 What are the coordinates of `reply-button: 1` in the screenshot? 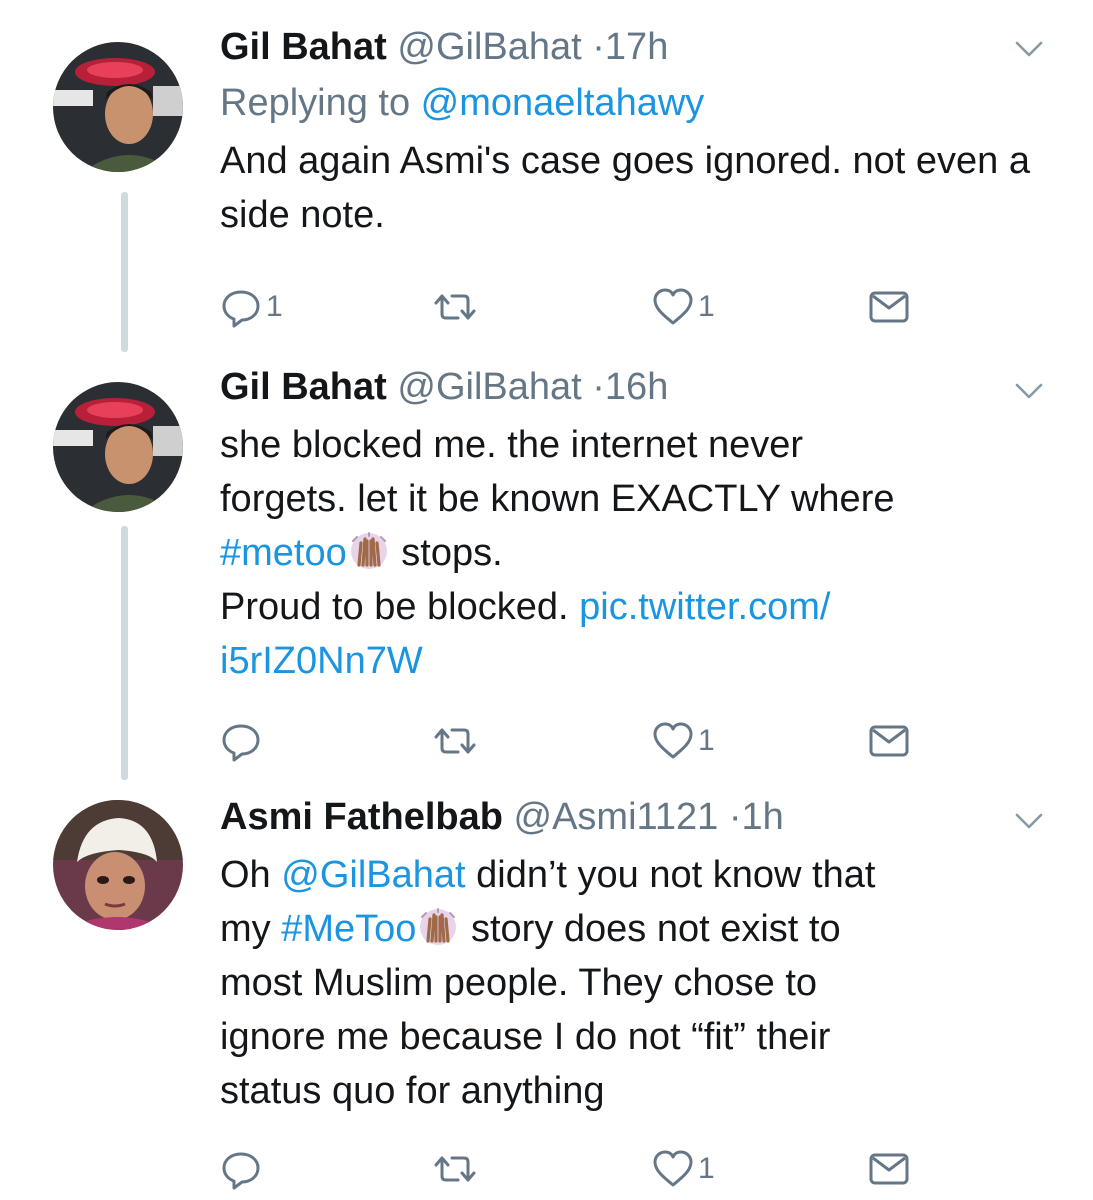 It's located at (251, 307).